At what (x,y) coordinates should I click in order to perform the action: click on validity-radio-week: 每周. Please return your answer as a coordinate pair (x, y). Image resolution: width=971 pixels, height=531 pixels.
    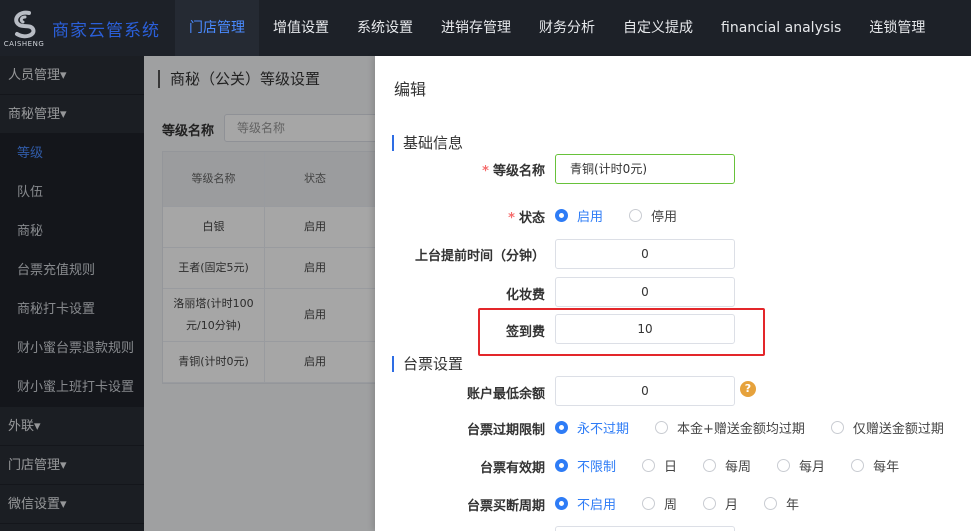
    Looking at the image, I should click on (727, 465).